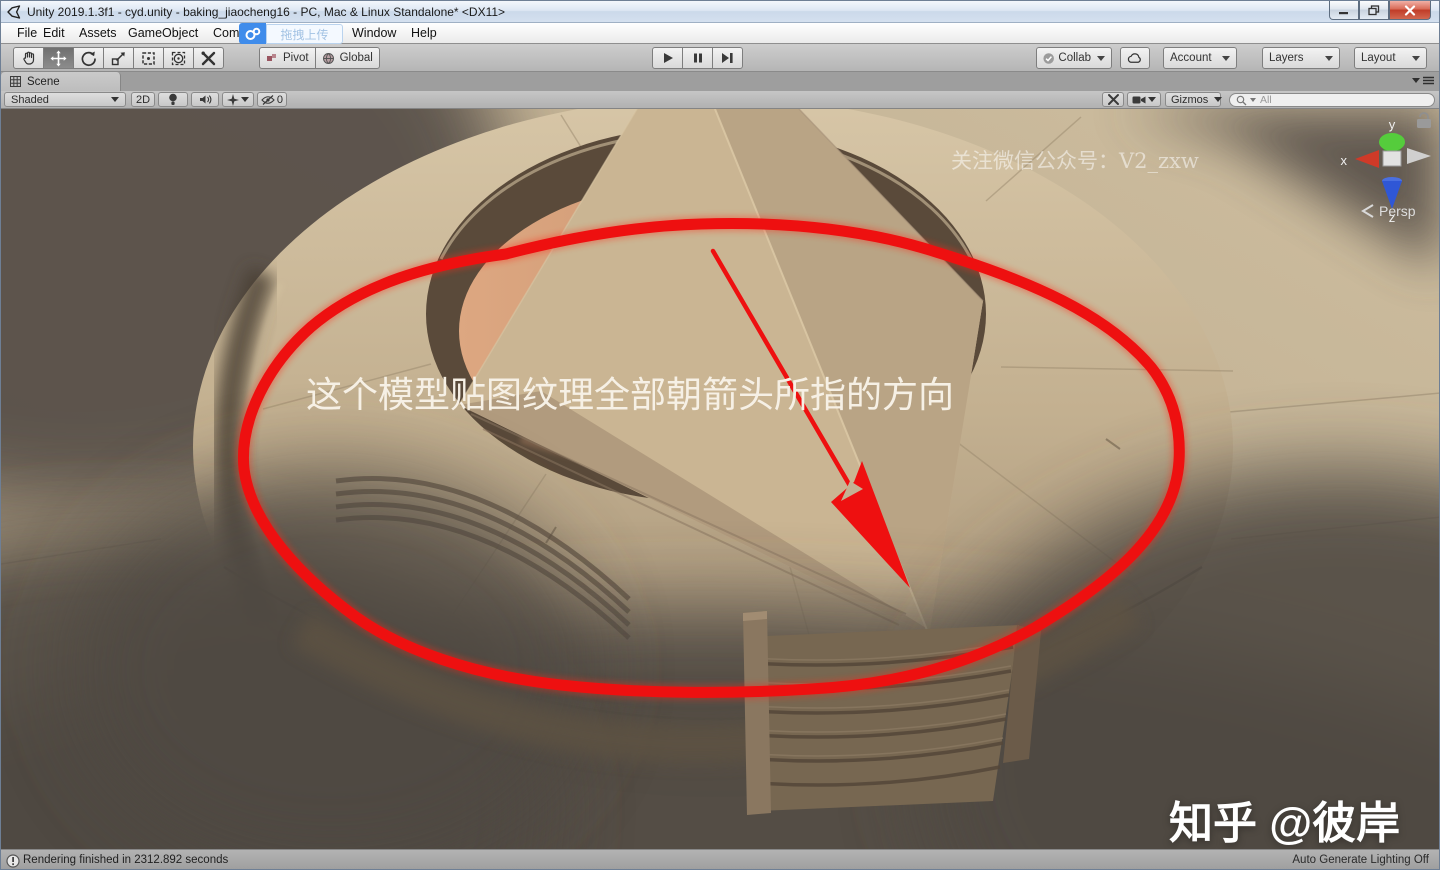  Describe the element at coordinates (1191, 58) in the screenshot. I see `account-label: Account` at that location.